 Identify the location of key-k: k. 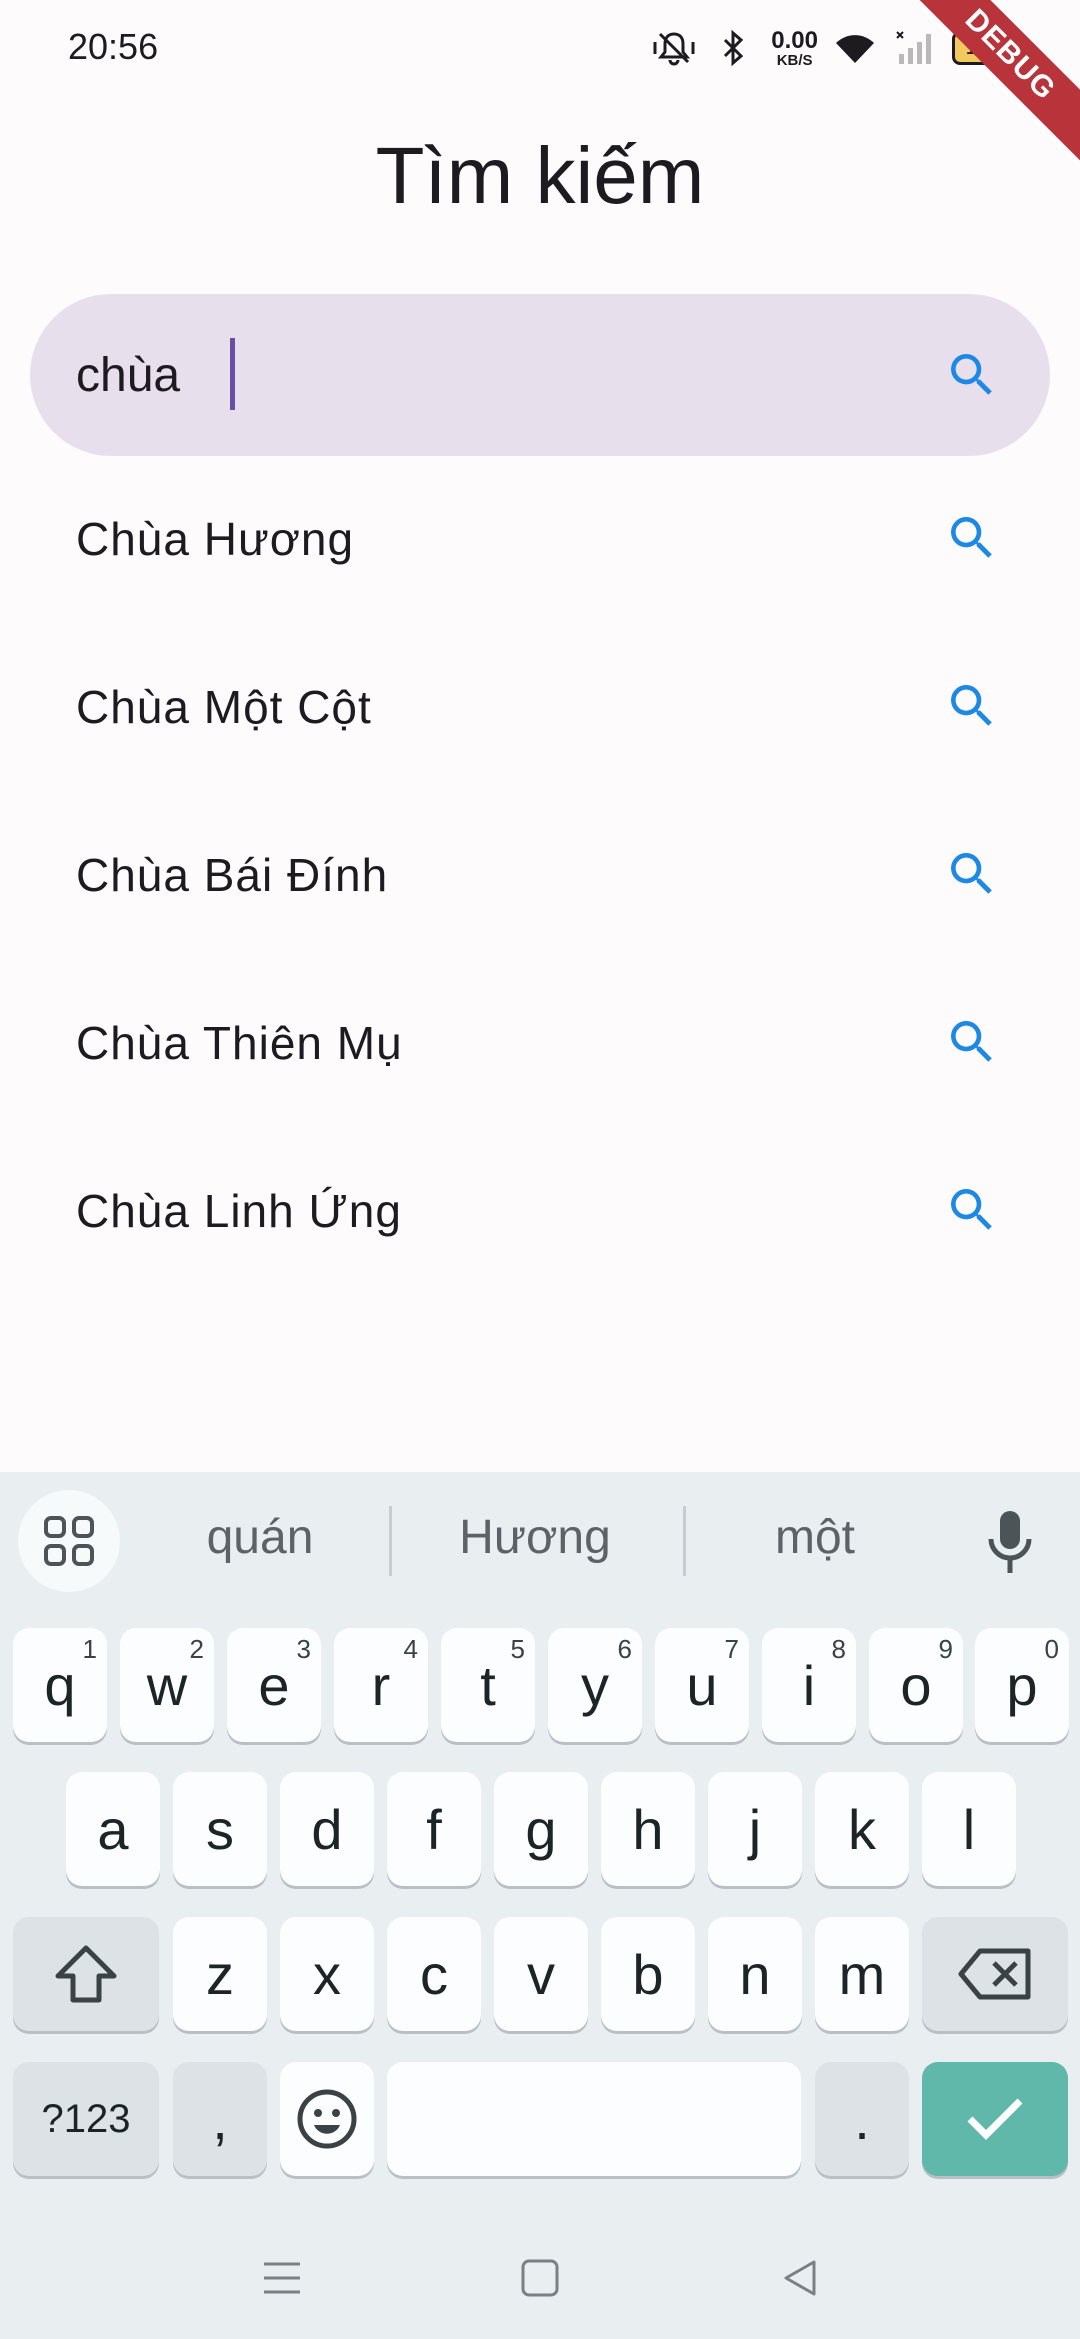
(862, 1829).